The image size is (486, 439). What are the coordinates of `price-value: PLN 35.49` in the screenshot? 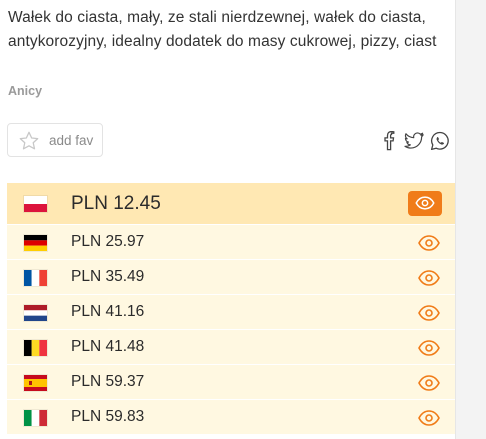 It's located at (108, 276).